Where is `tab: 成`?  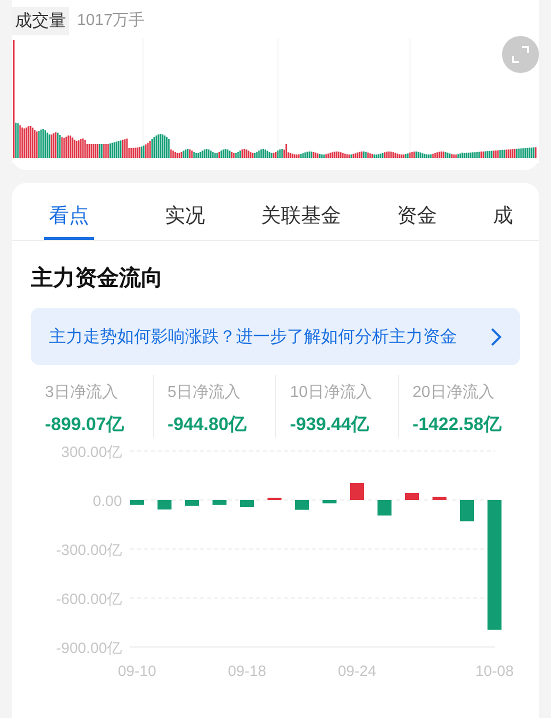 tab: 成 is located at coordinates (503, 211).